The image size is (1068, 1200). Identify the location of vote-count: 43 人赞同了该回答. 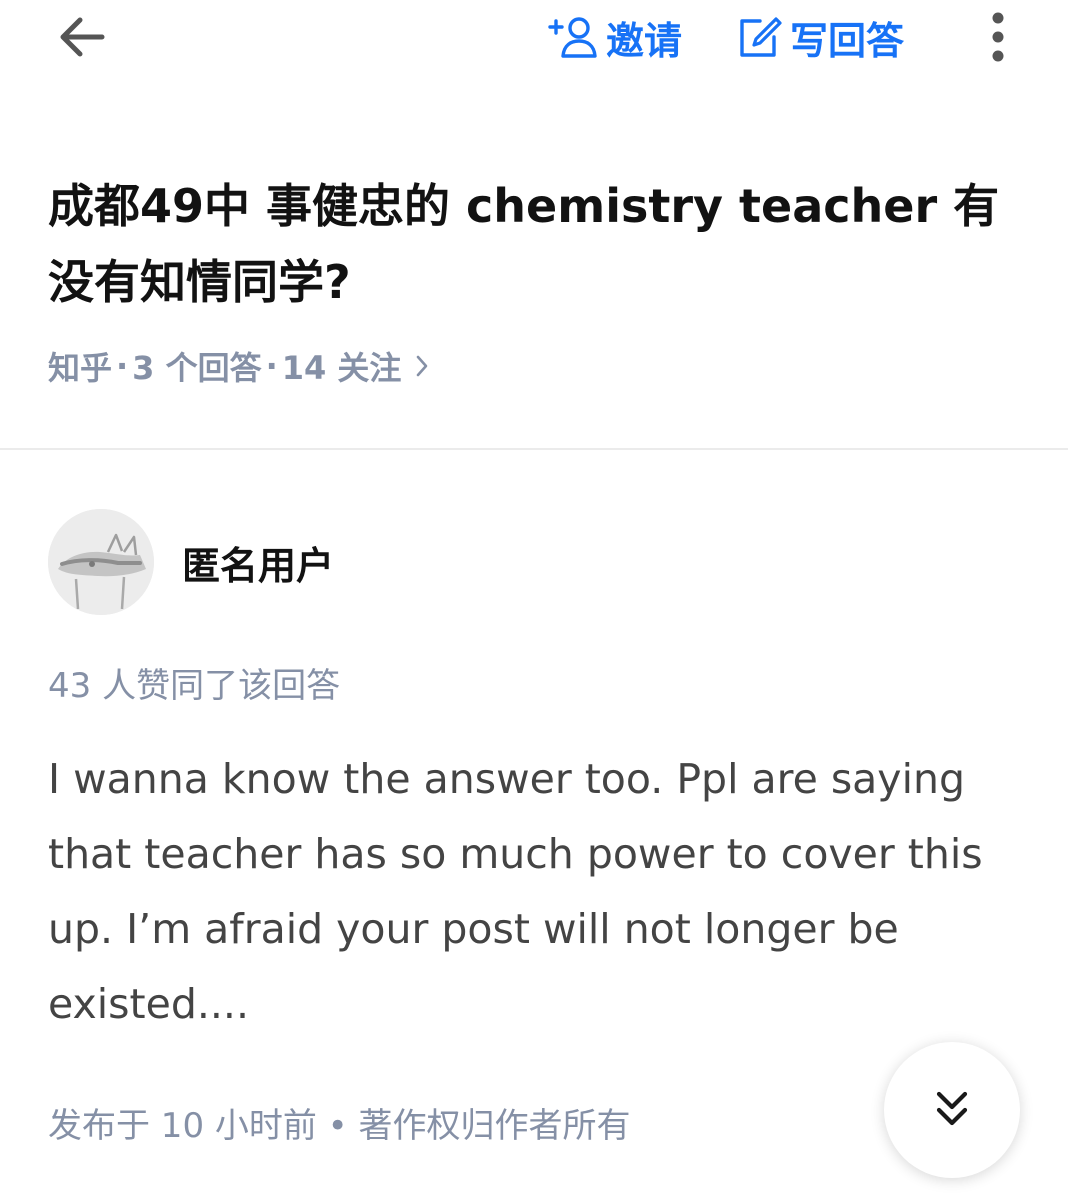
(194, 686).